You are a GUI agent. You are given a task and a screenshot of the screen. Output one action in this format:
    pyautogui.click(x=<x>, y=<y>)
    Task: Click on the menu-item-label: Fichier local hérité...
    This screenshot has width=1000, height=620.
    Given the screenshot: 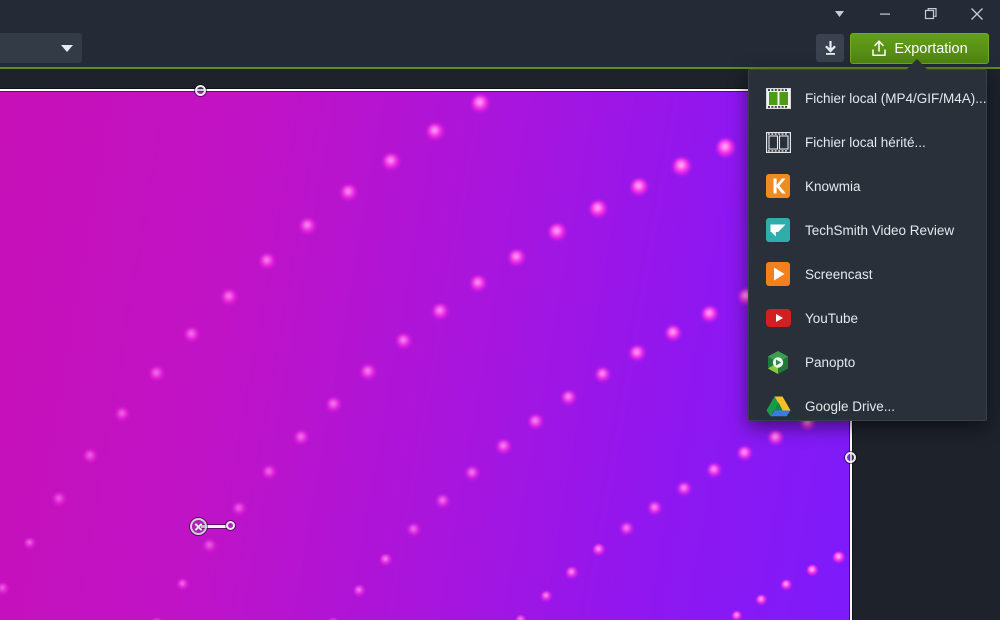 What is the action you would take?
    pyautogui.click(x=865, y=142)
    